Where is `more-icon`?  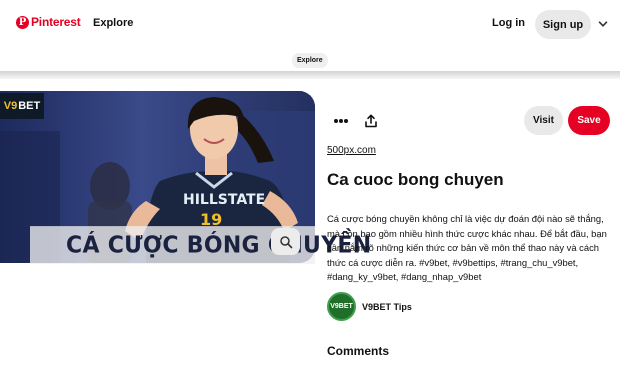 more-icon is located at coordinates (341, 121).